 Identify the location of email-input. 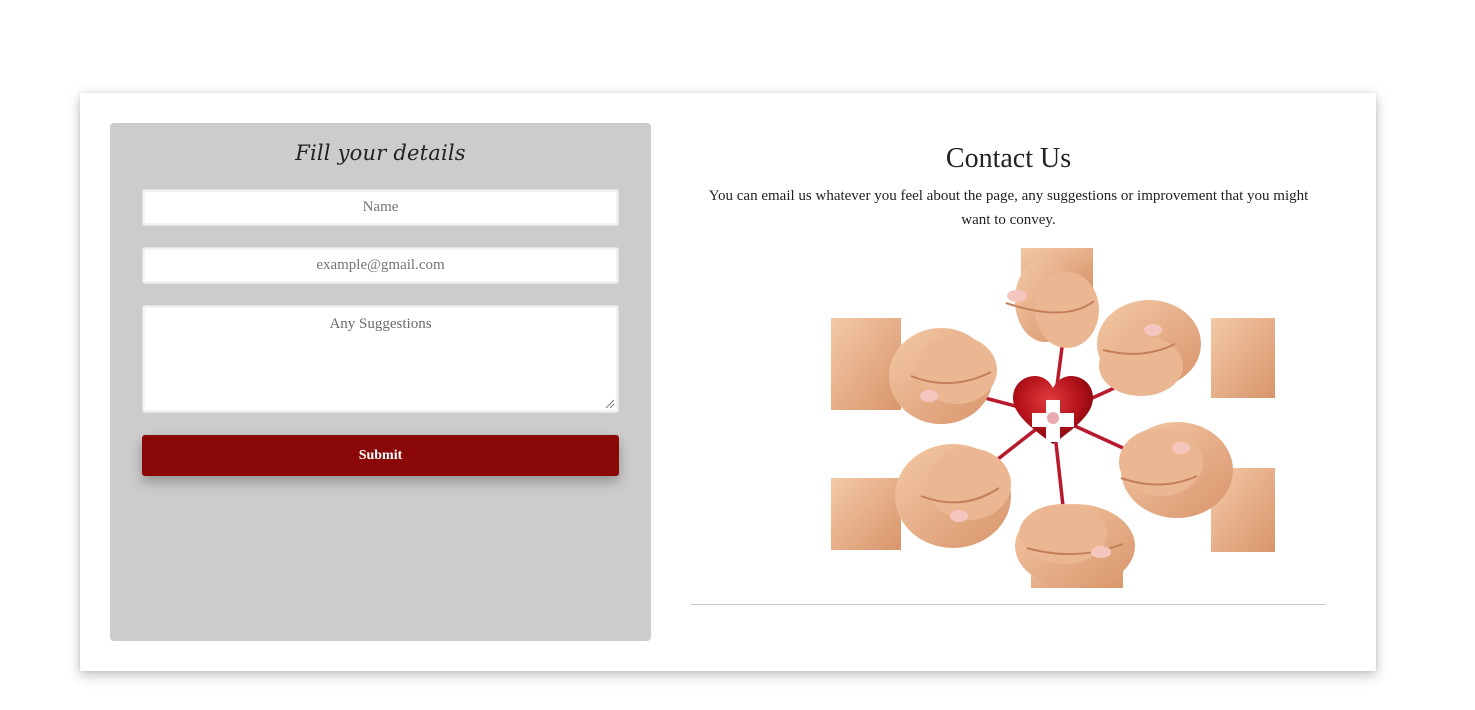
(380, 265).